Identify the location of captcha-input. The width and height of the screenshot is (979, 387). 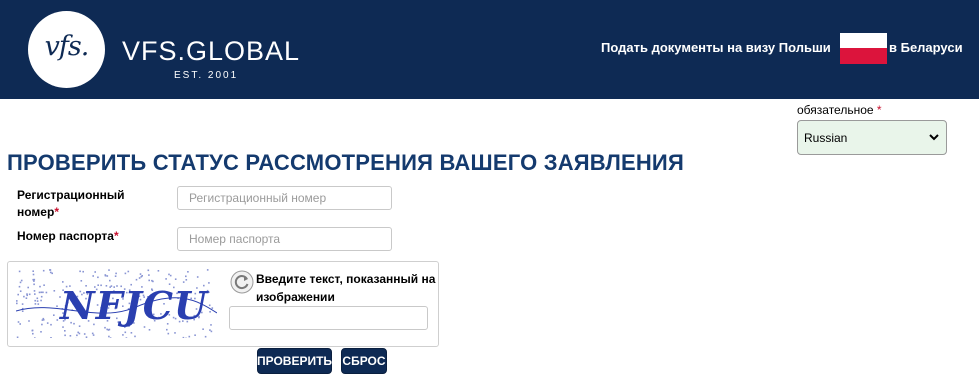
(328, 318).